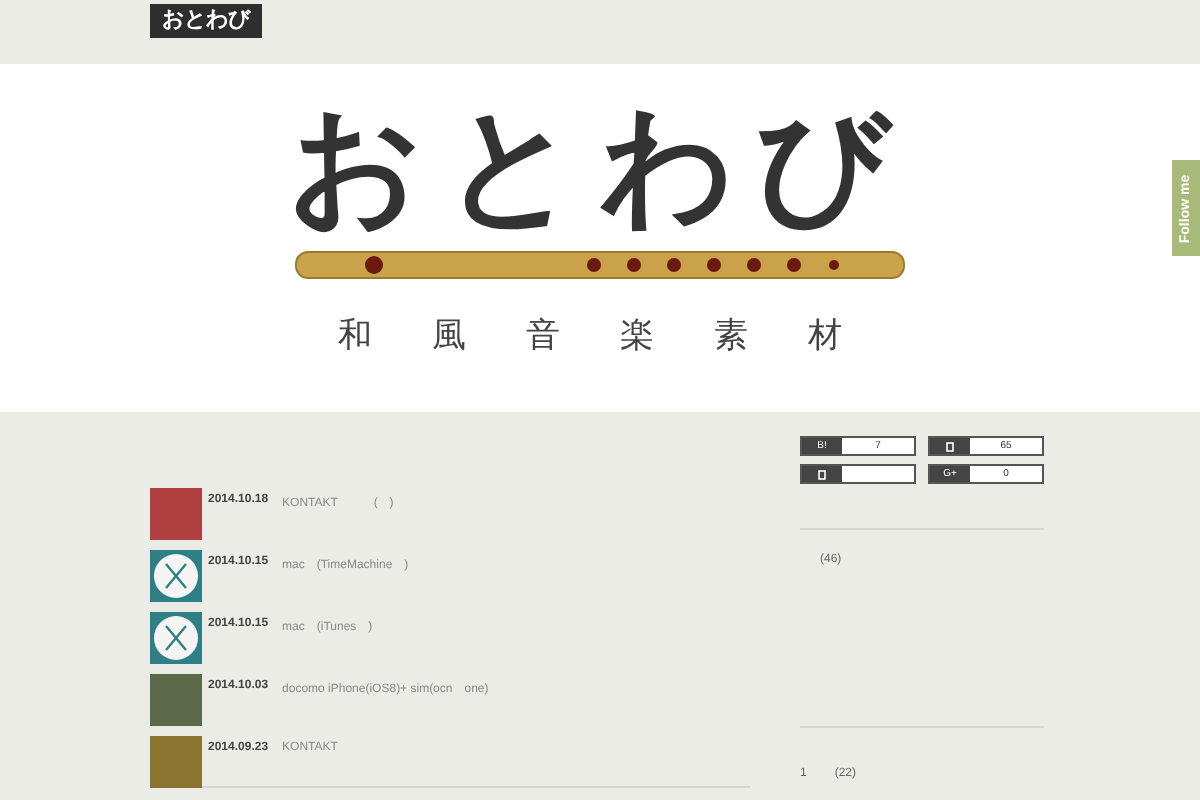 This screenshot has width=1200, height=800. What do you see at coordinates (858, 474) in the screenshot?
I see `share-button` at bounding box center [858, 474].